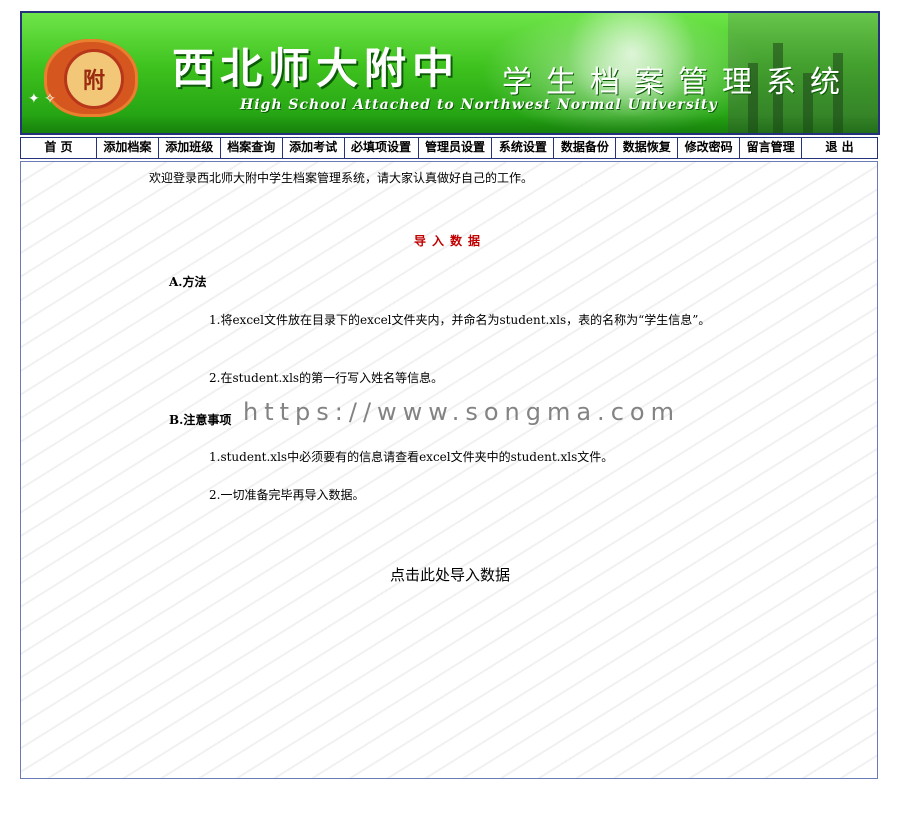 The width and height of the screenshot is (900, 827). What do you see at coordinates (189, 148) in the screenshot?
I see `nav-add-class: 添加班级` at bounding box center [189, 148].